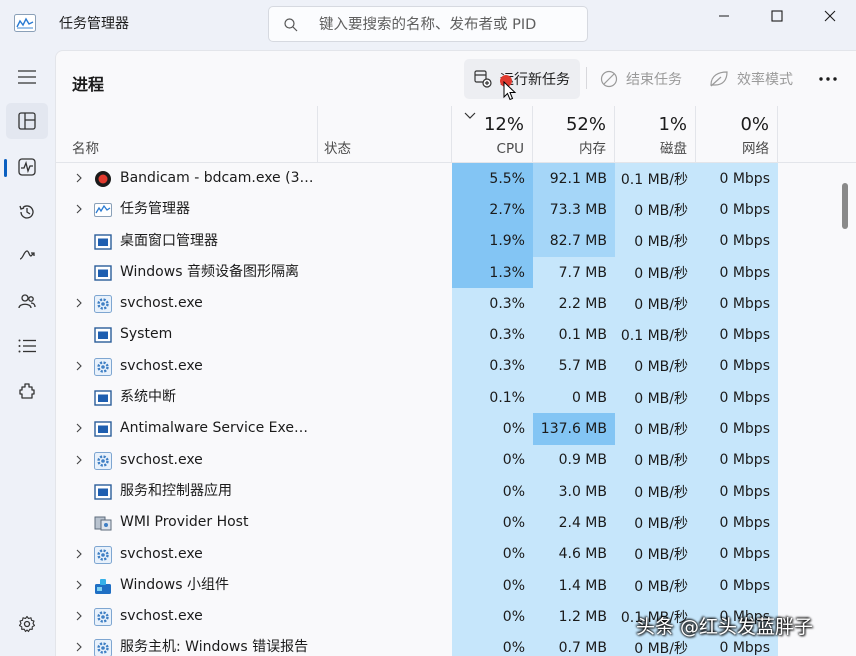 The height and width of the screenshot is (656, 856). I want to click on table-row: svchost.exe 0% 0.9 MB 0 MB/秒 0 Mbps, so click(456, 460).